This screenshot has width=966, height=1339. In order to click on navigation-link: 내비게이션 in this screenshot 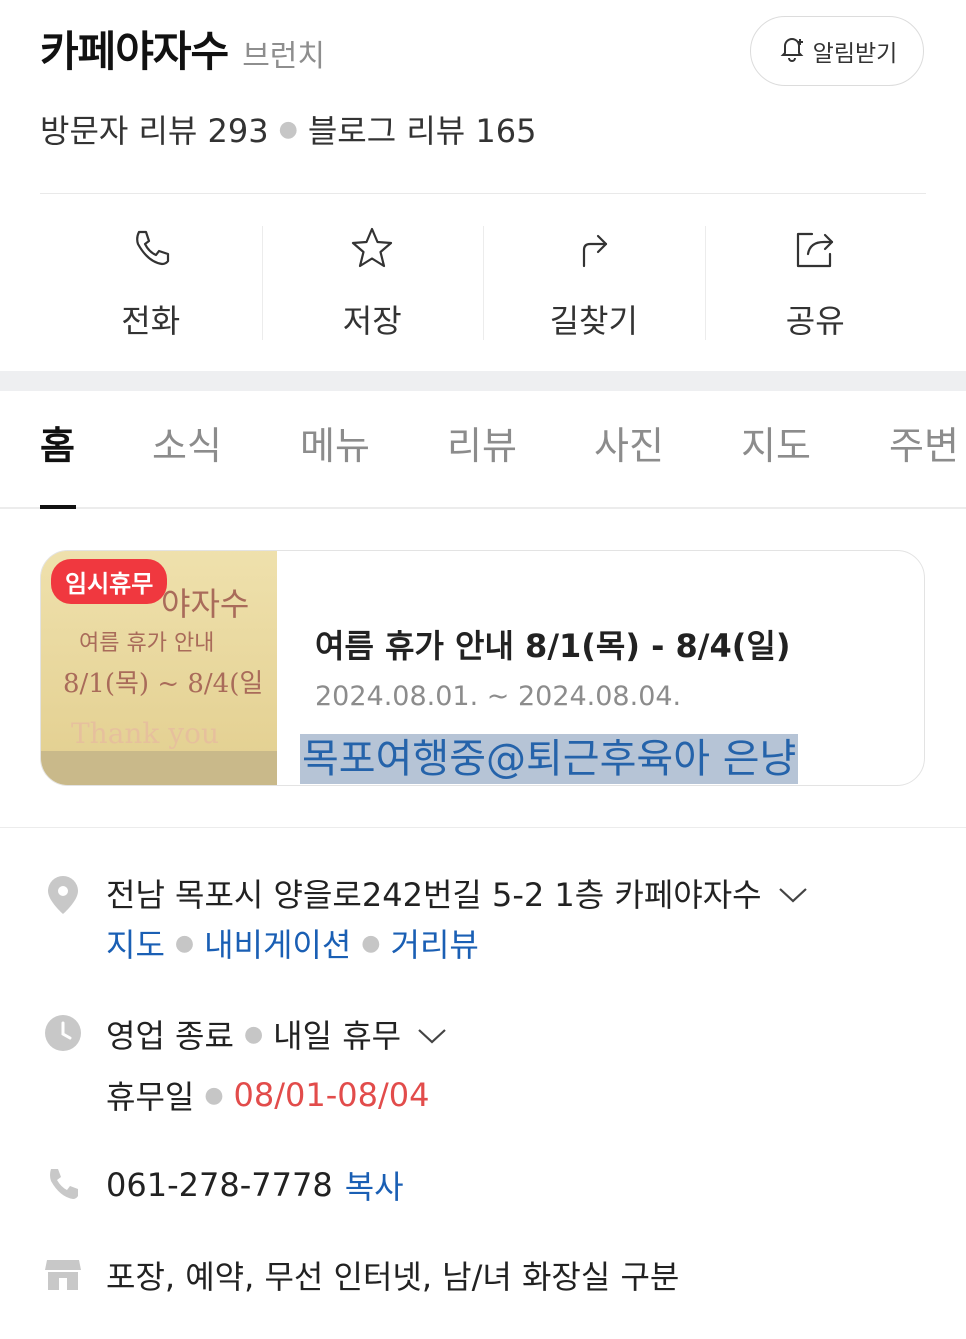, I will do `click(277, 943)`.